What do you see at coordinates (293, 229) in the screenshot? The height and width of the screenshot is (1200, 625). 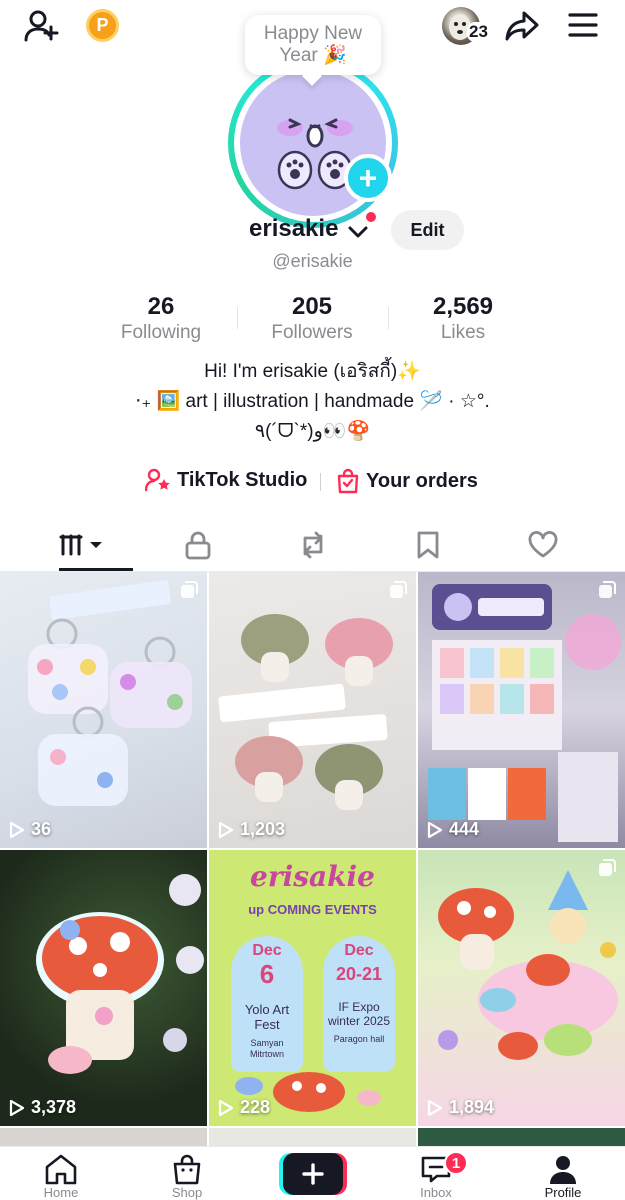 I see `display-name: erisakie` at bounding box center [293, 229].